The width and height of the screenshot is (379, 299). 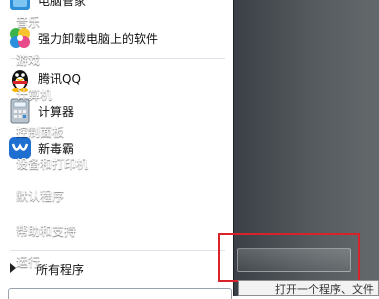 I want to click on right-item-devices-printers: 设备和打印机, so click(x=52, y=163).